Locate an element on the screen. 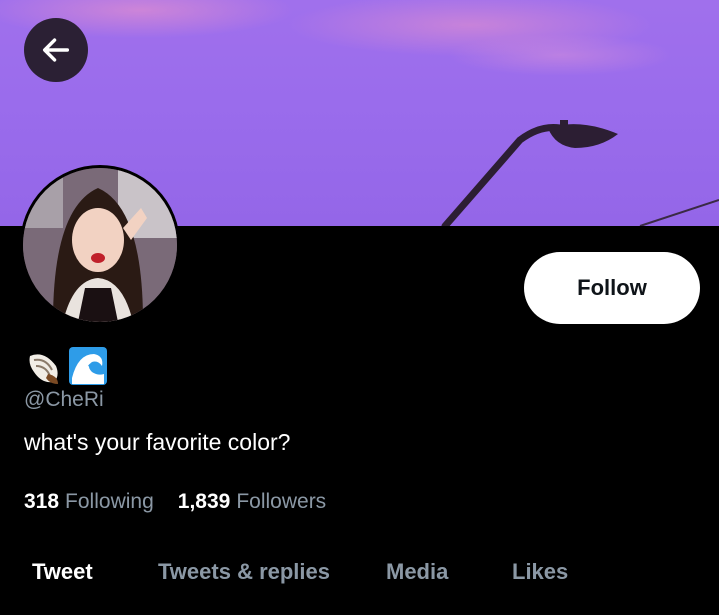 This screenshot has height=615, width=719. profile-bio: what's your favorite color? is located at coordinates (157, 442).